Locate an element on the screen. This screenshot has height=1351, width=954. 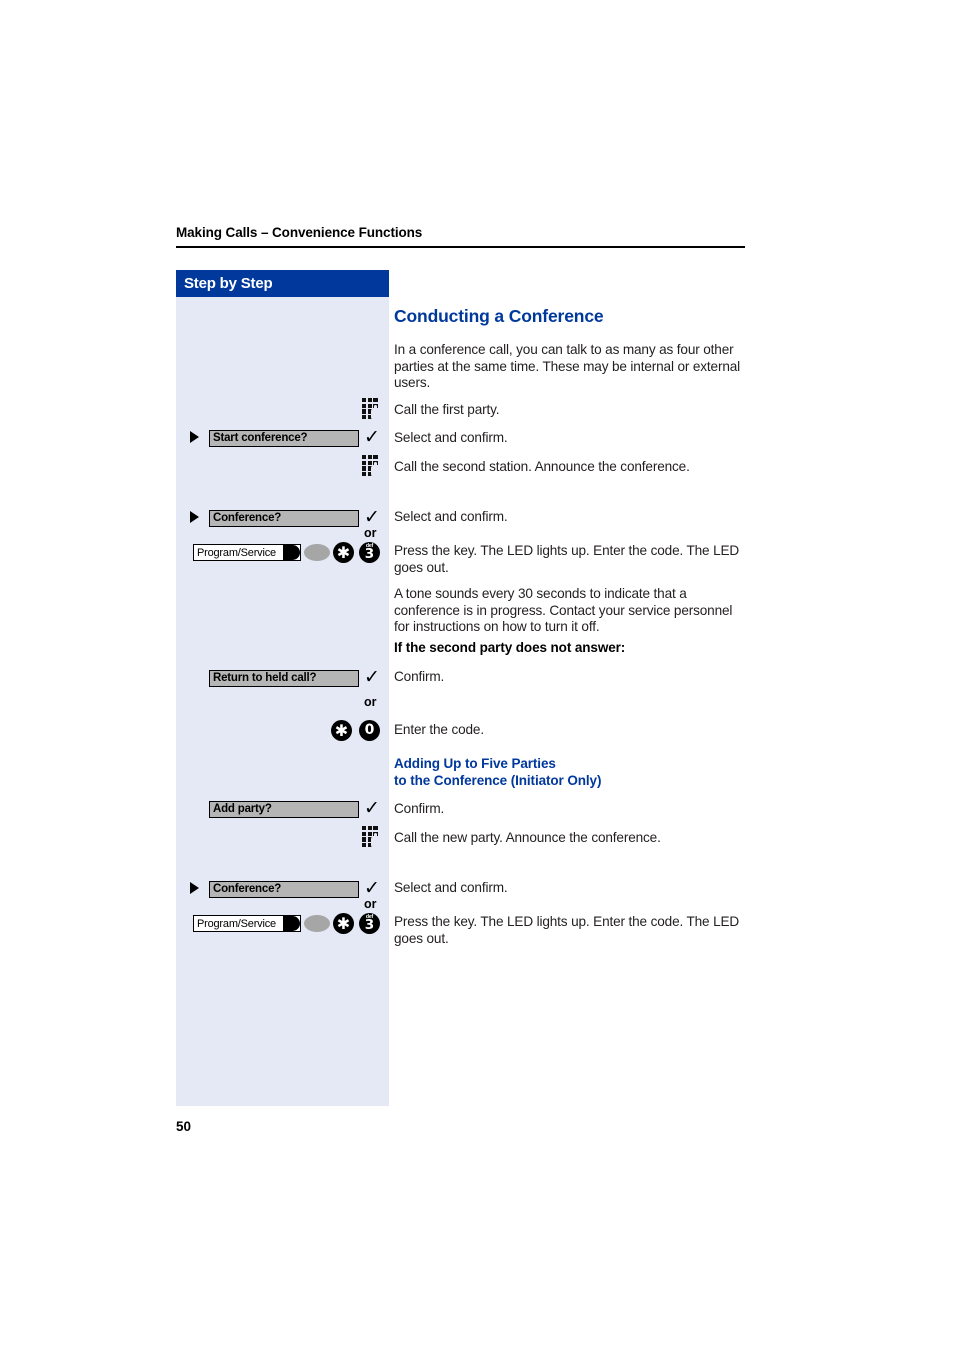
softkey-add-party-label: Add party? is located at coordinates (242, 809).